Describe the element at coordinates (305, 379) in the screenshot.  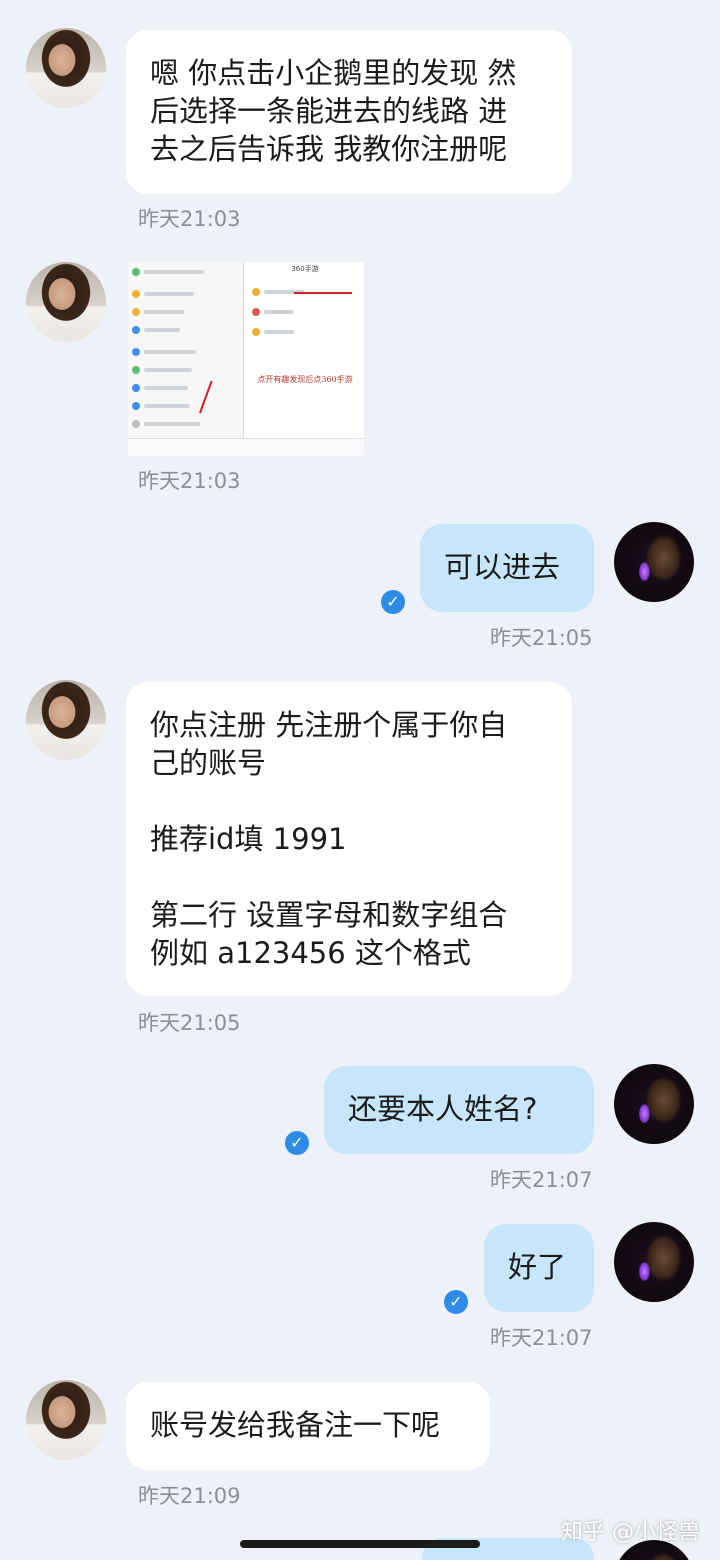
I see `screenshot-caption: 点开有趣发现后点360手游` at that location.